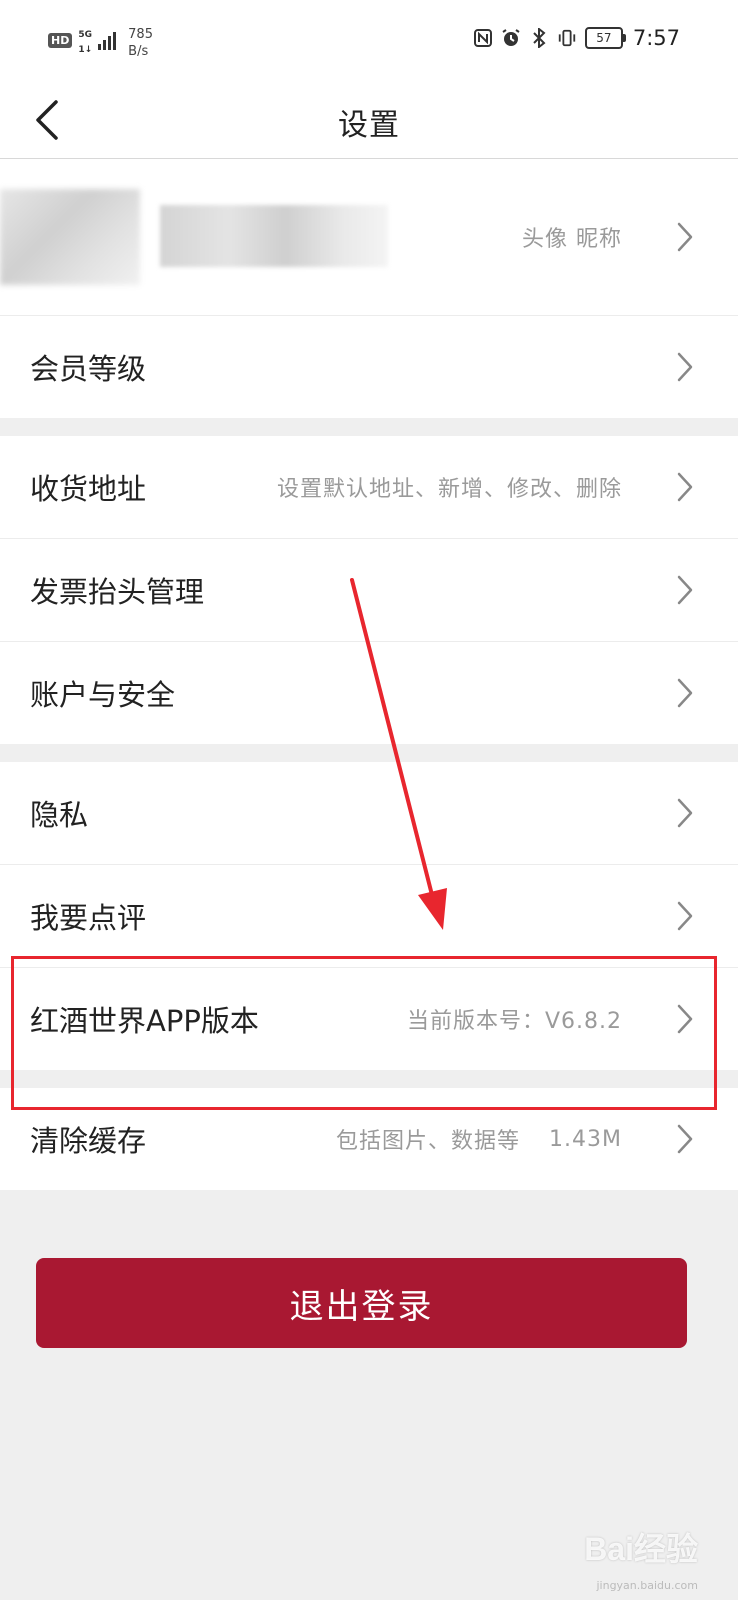  What do you see at coordinates (88, 489) in the screenshot?
I see `address-label: 收货地址` at bounding box center [88, 489].